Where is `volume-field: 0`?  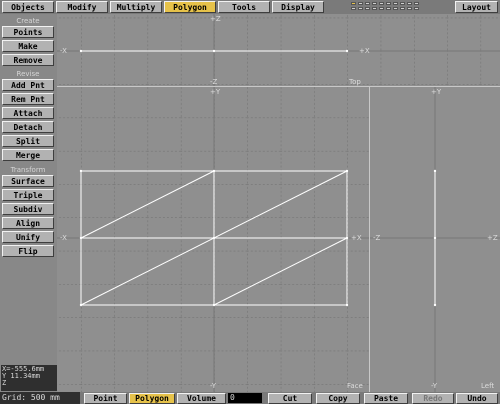
volume-field: 0 is located at coordinates (245, 398).